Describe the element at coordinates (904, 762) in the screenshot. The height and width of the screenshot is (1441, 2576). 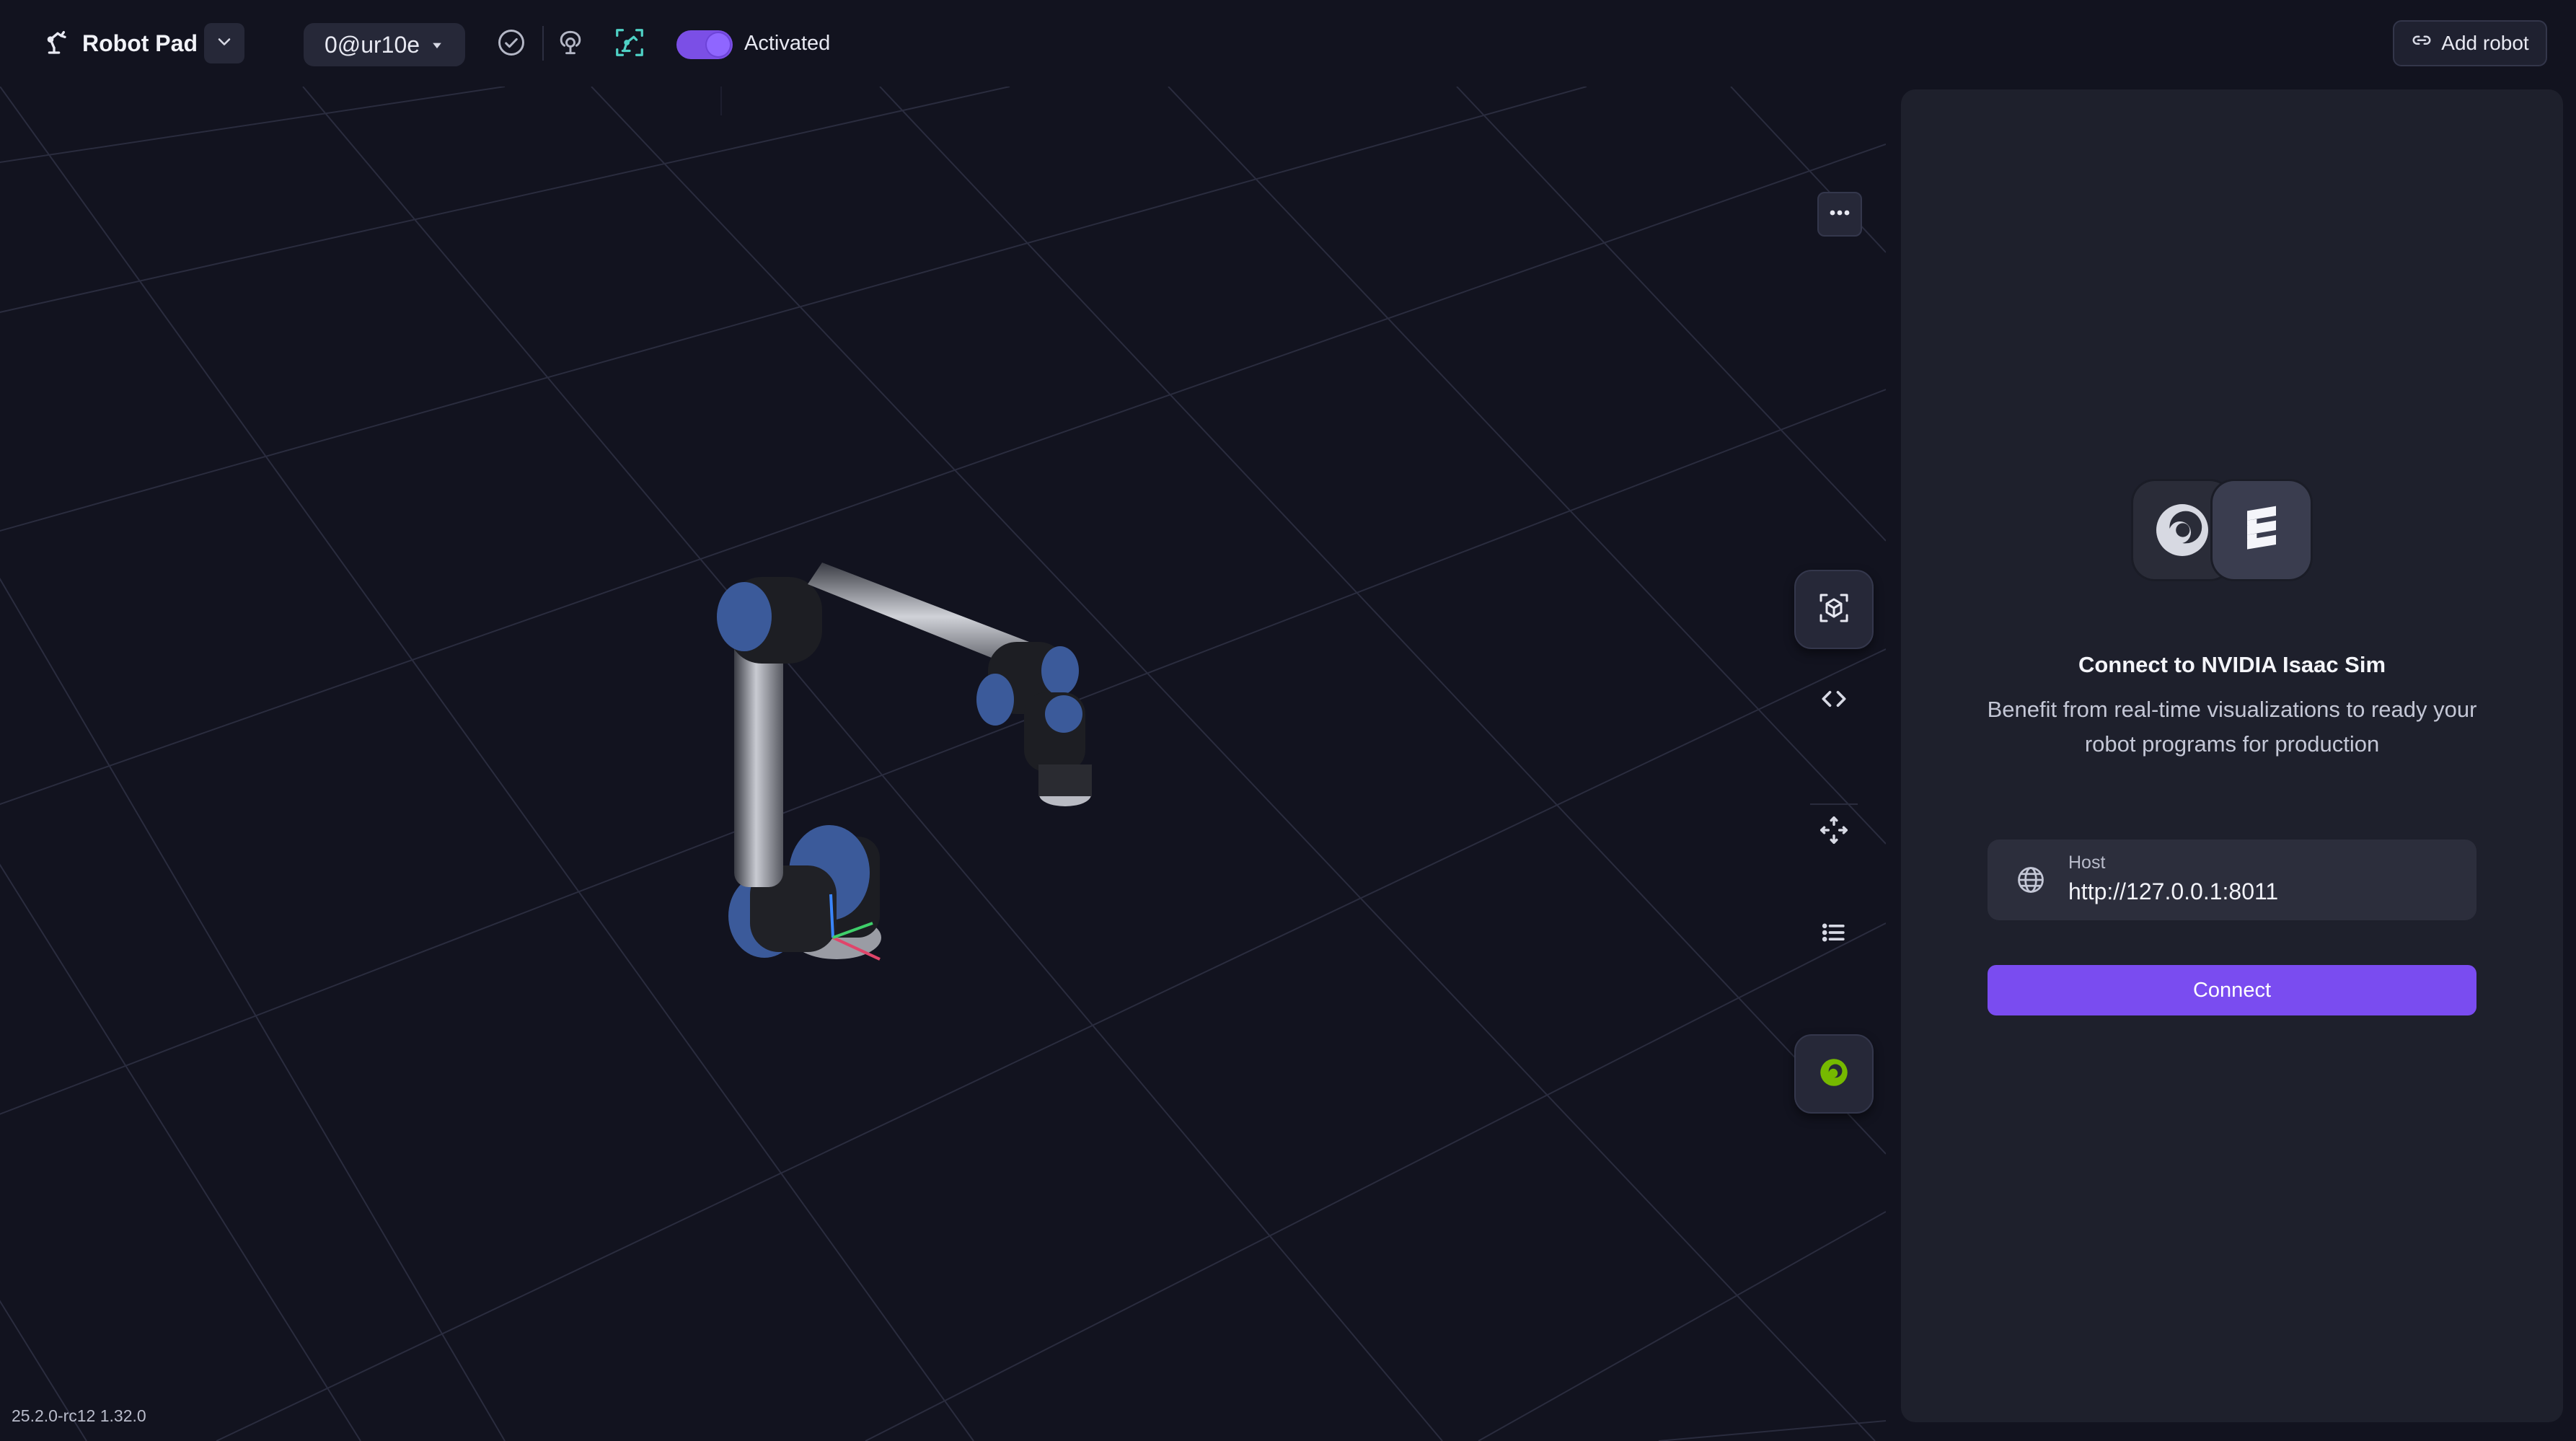
I see `robot-arm-model` at that location.